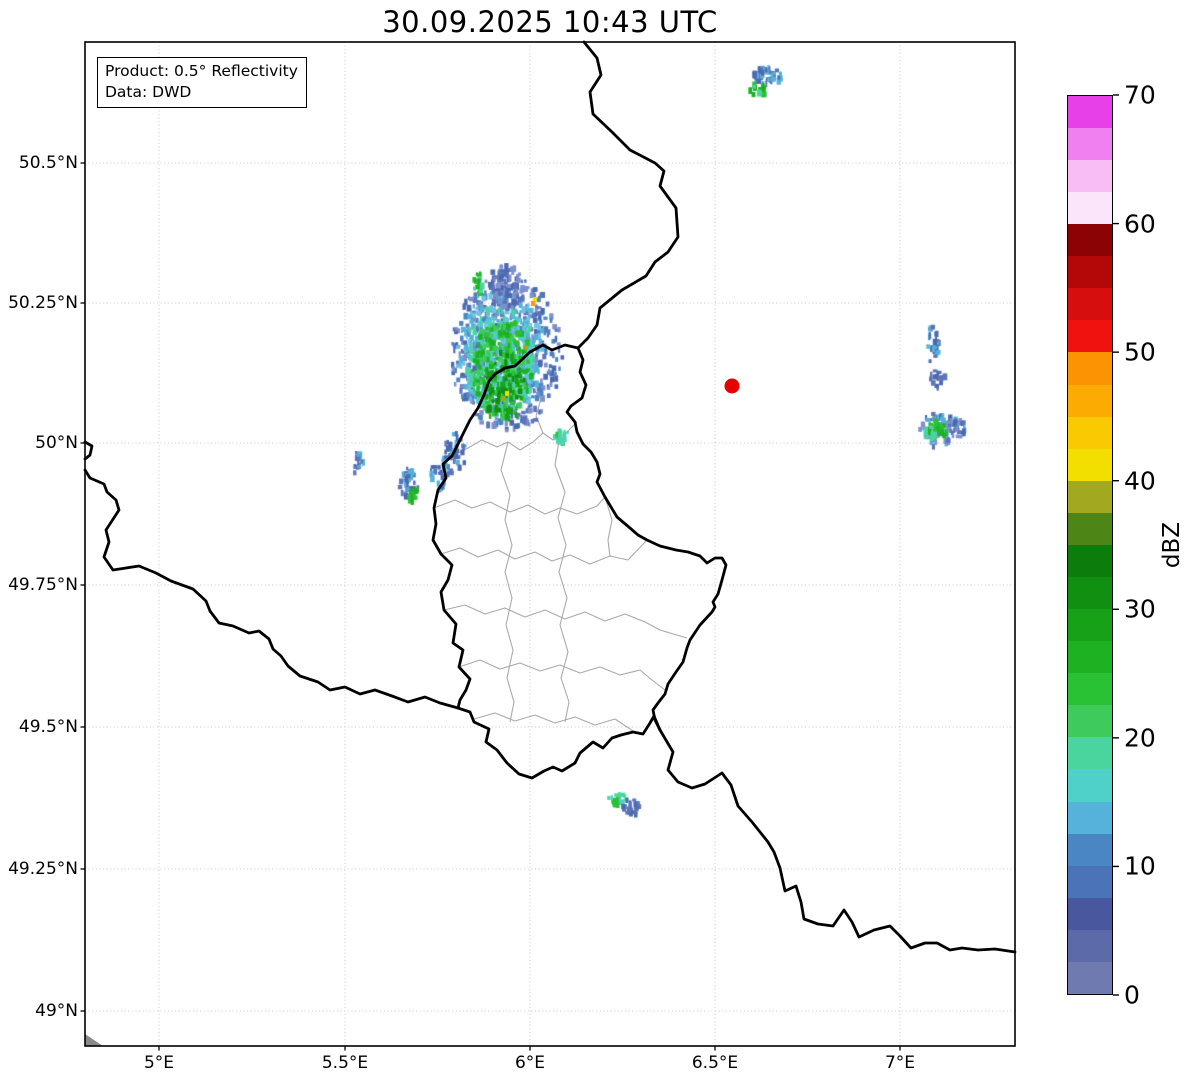  What do you see at coordinates (1172, 545) in the screenshot?
I see `colorbar-axis-label: dBZ` at bounding box center [1172, 545].